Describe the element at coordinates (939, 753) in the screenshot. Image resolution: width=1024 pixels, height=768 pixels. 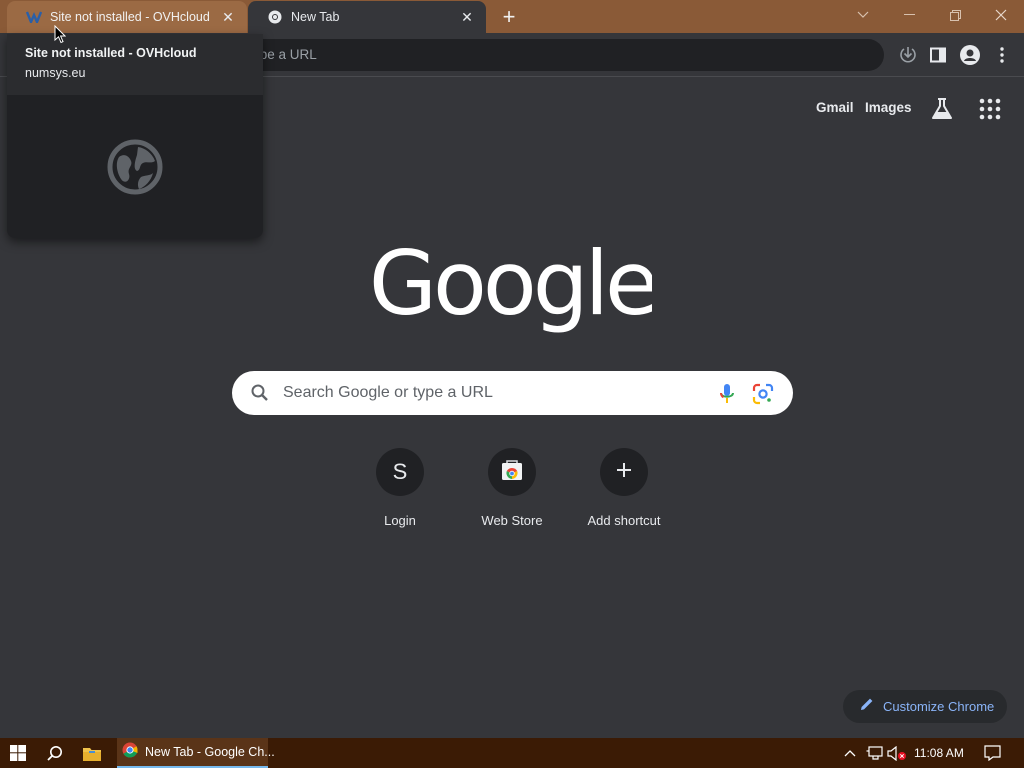
I see `taskbar-clock: 11:08 AM` at that location.